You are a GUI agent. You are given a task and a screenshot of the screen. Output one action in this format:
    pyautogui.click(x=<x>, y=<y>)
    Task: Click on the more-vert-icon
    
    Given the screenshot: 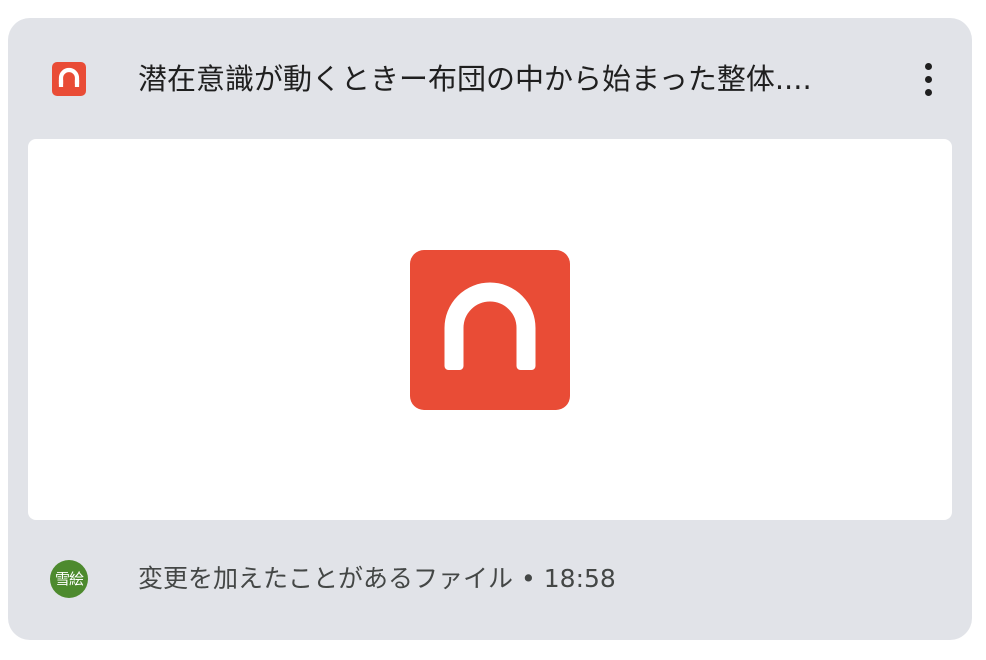 What is the action you would take?
    pyautogui.click(x=928, y=66)
    